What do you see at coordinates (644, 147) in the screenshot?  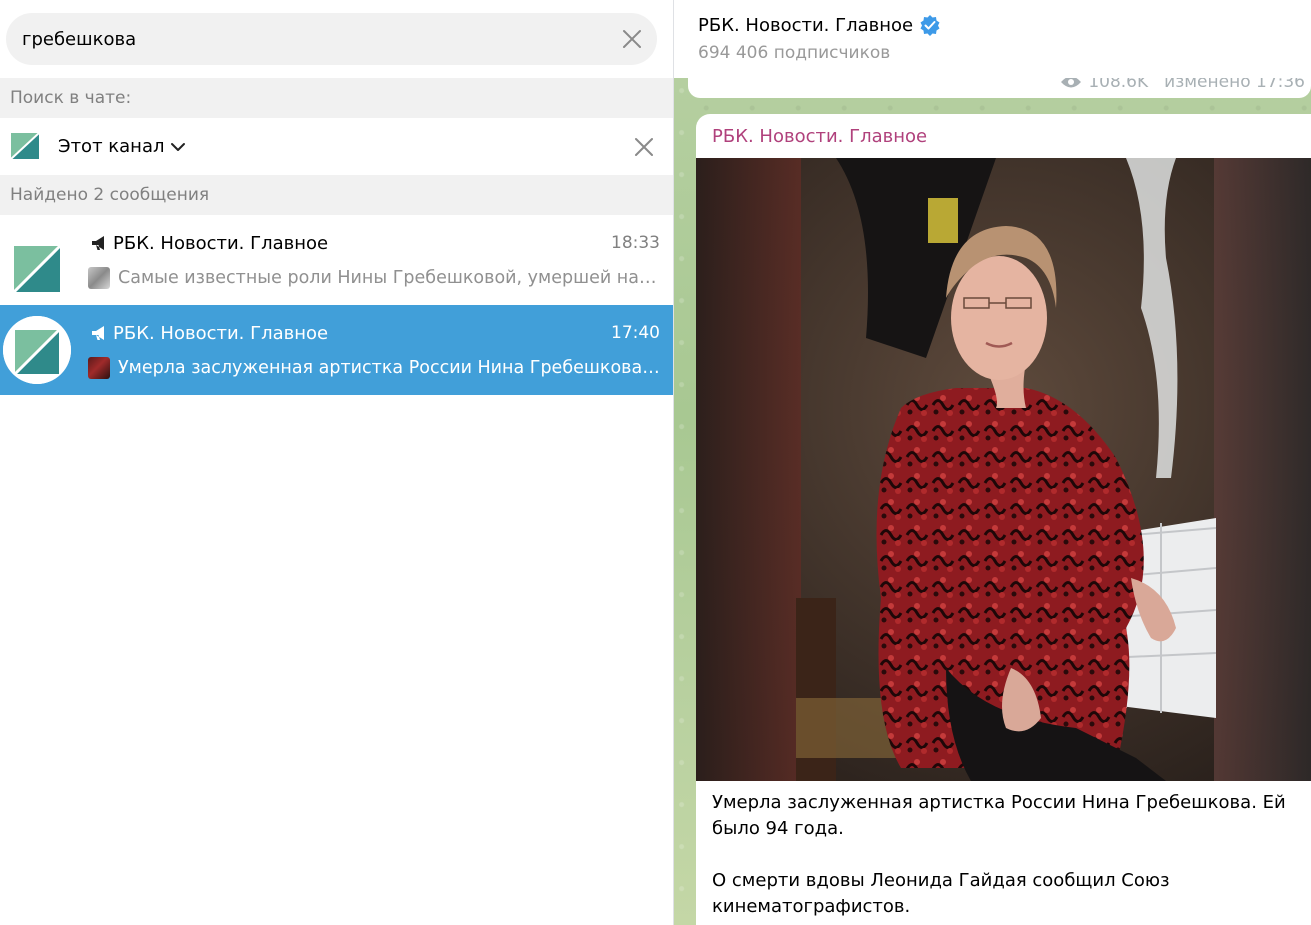 I see `close-scope-icon` at bounding box center [644, 147].